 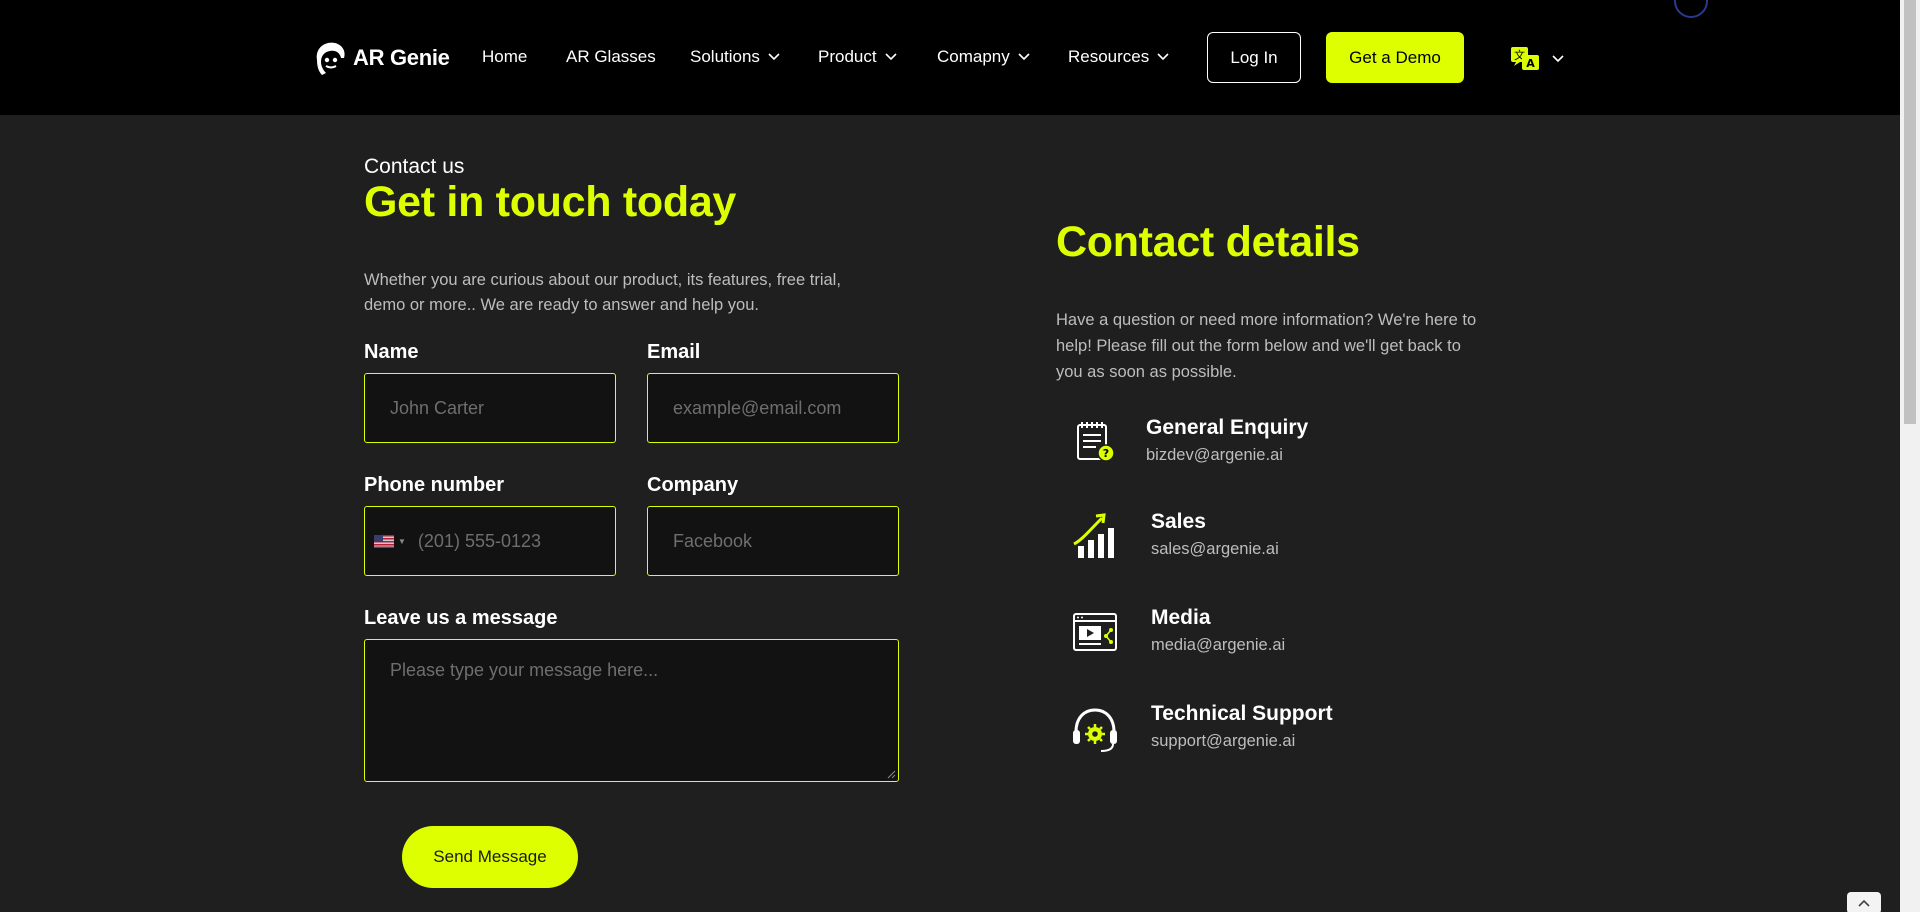 What do you see at coordinates (1109, 56) in the screenshot?
I see `nav-label: Resources` at bounding box center [1109, 56].